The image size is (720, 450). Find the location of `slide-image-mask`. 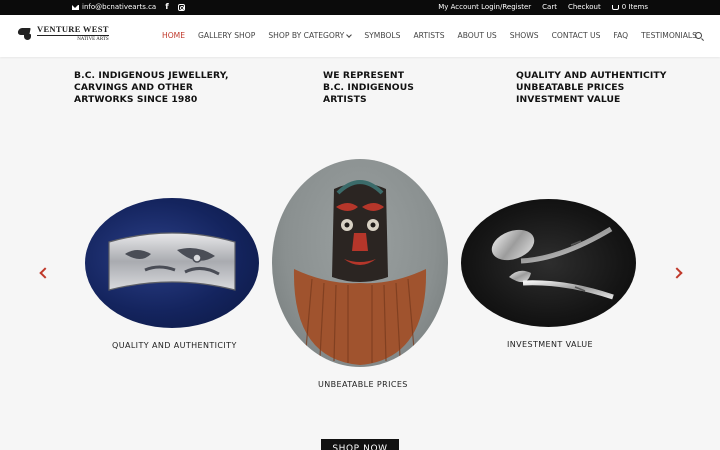

slide-image-mask is located at coordinates (360, 263).